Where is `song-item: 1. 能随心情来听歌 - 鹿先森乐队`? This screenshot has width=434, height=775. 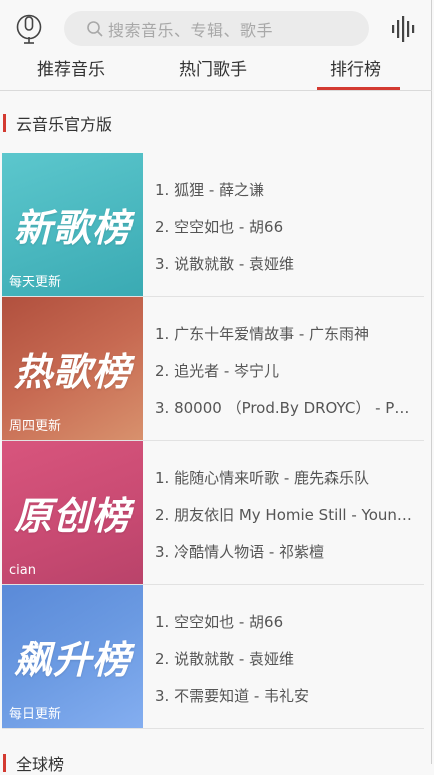
song-item: 1. 能随心情来听歌 - 鹿先森乐队 is located at coordinates (286, 477).